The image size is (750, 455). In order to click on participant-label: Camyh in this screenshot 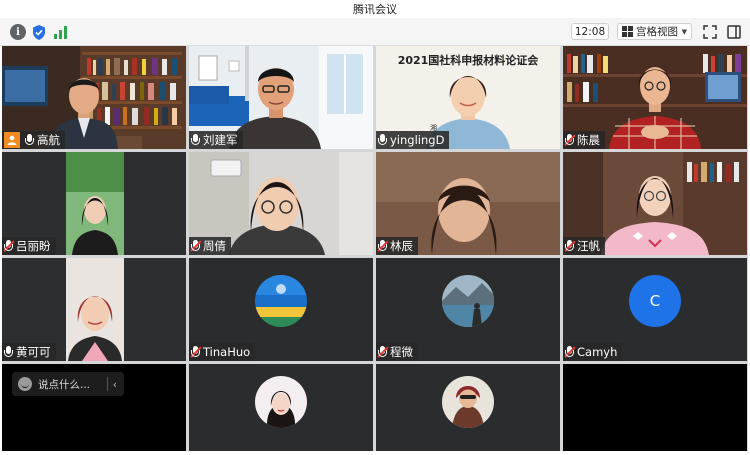, I will do `click(593, 352)`.